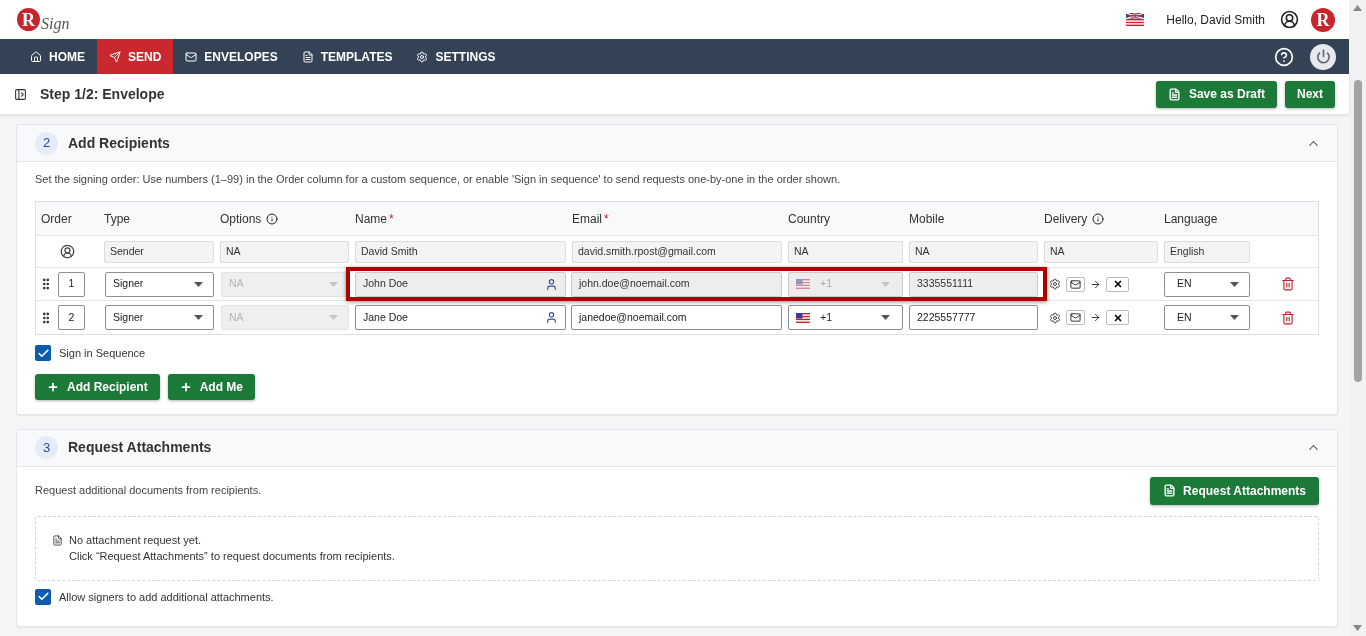 Image resolution: width=1366 pixels, height=636 pixels. I want to click on country-select: +1, so click(845, 317).